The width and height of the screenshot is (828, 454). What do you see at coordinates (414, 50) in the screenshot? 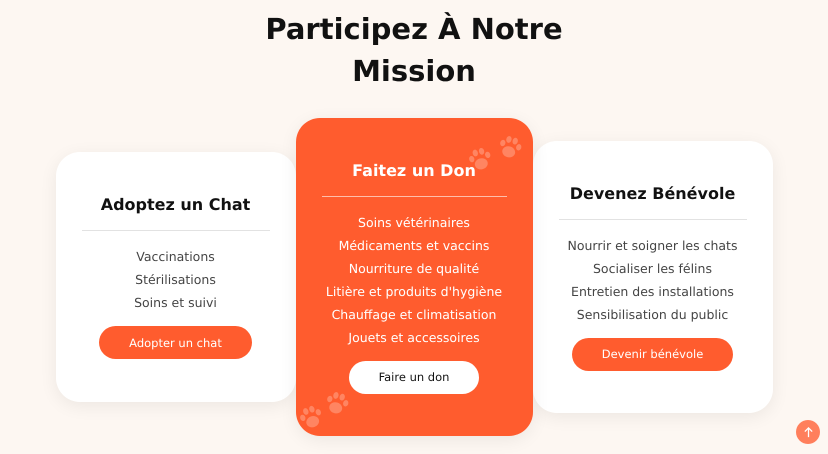
I see `section-title: Participez À Notre Mission` at bounding box center [414, 50].